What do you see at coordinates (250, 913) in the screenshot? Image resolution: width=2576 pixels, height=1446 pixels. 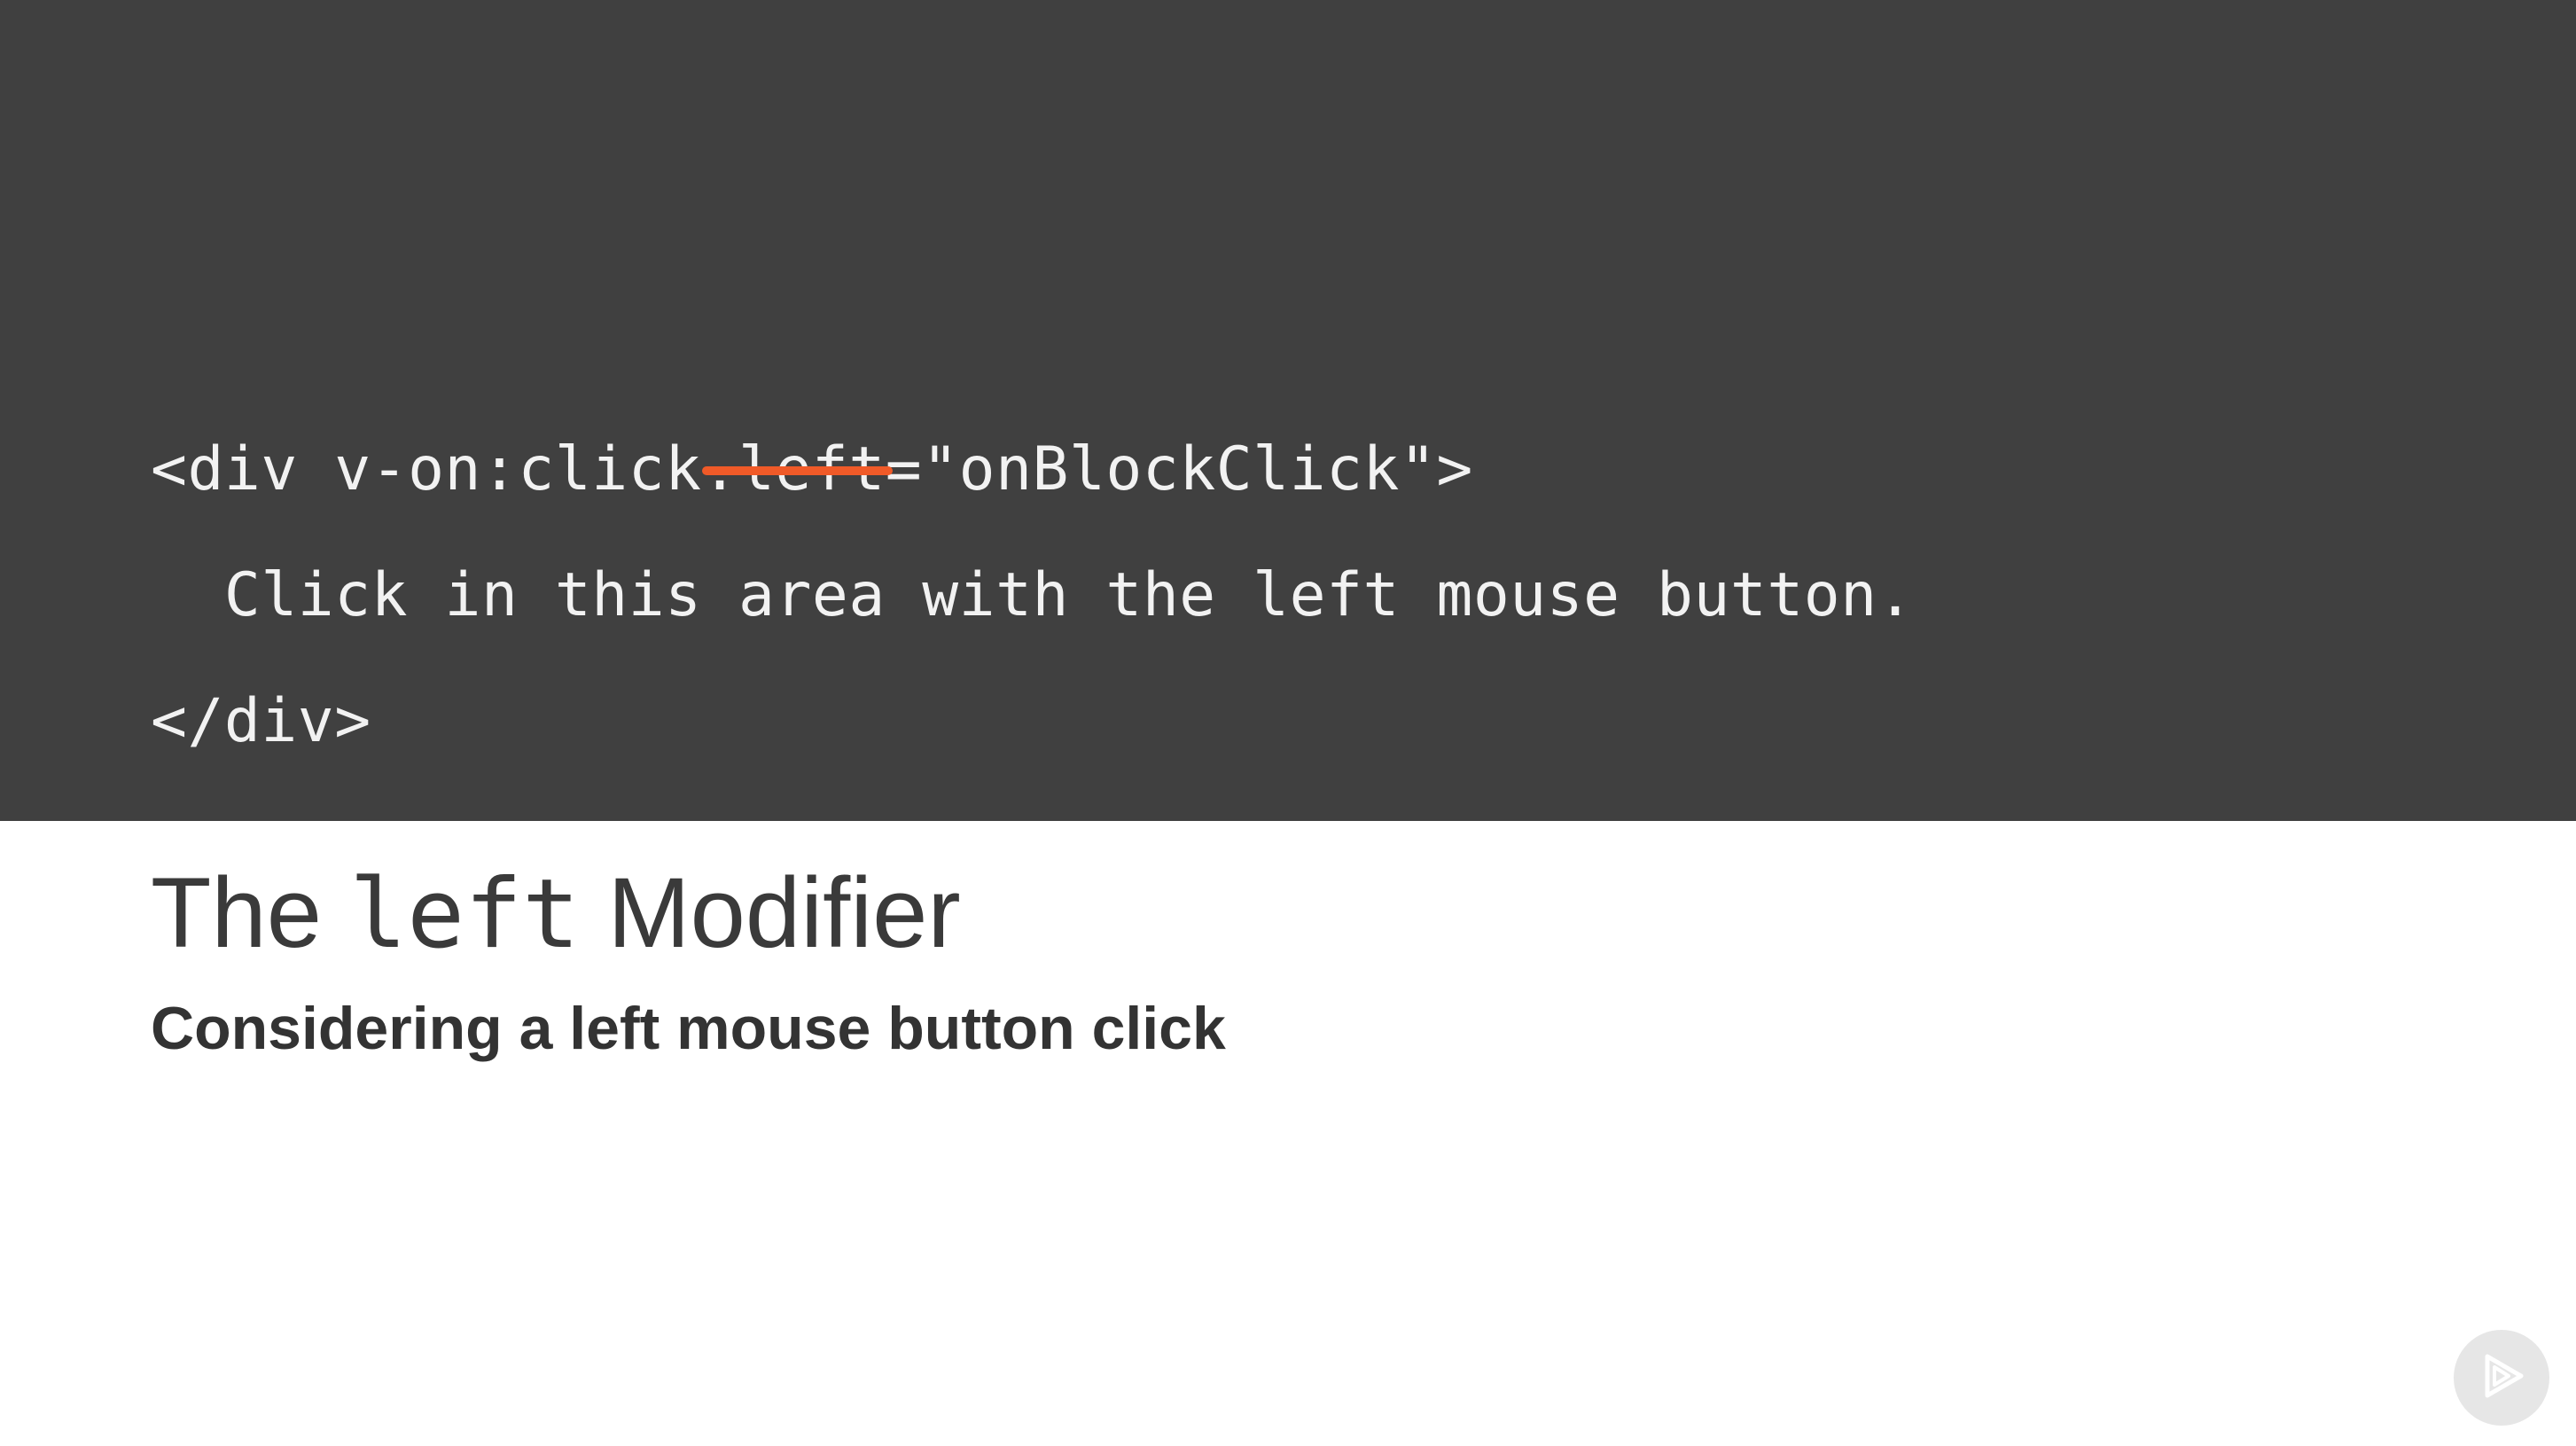 I see `slide-title-before: The` at bounding box center [250, 913].